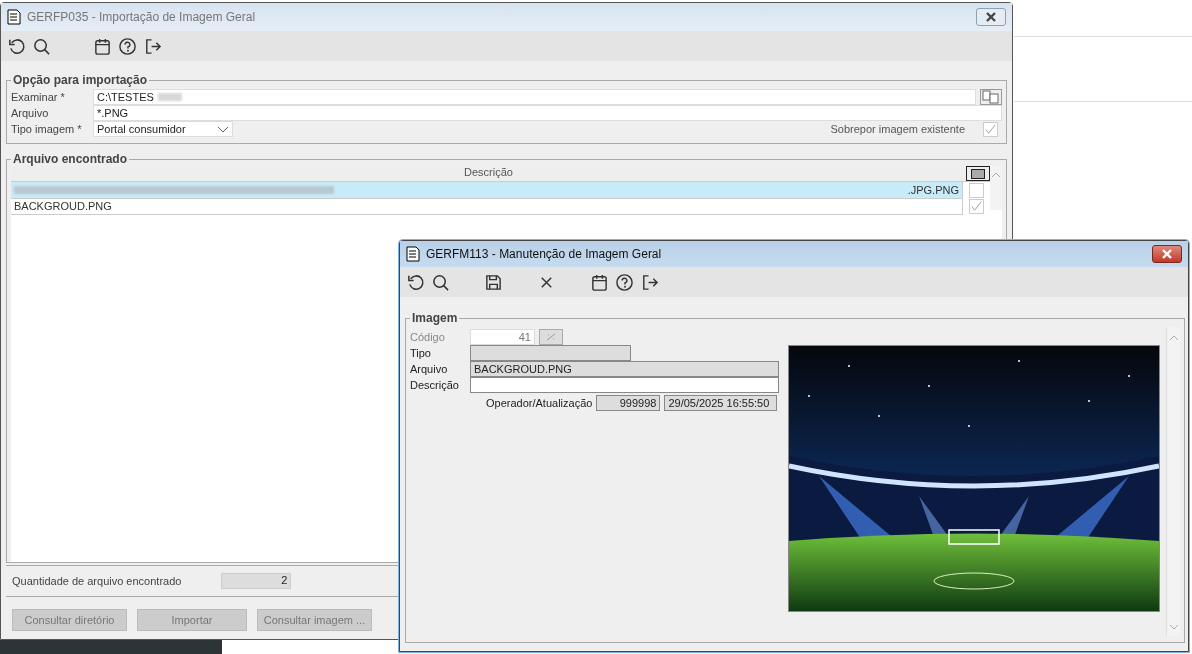 Image resolution: width=1192 pixels, height=654 pixels. Describe the element at coordinates (70, 159) in the screenshot. I see `section-title: Arquivo encontrado` at that location.